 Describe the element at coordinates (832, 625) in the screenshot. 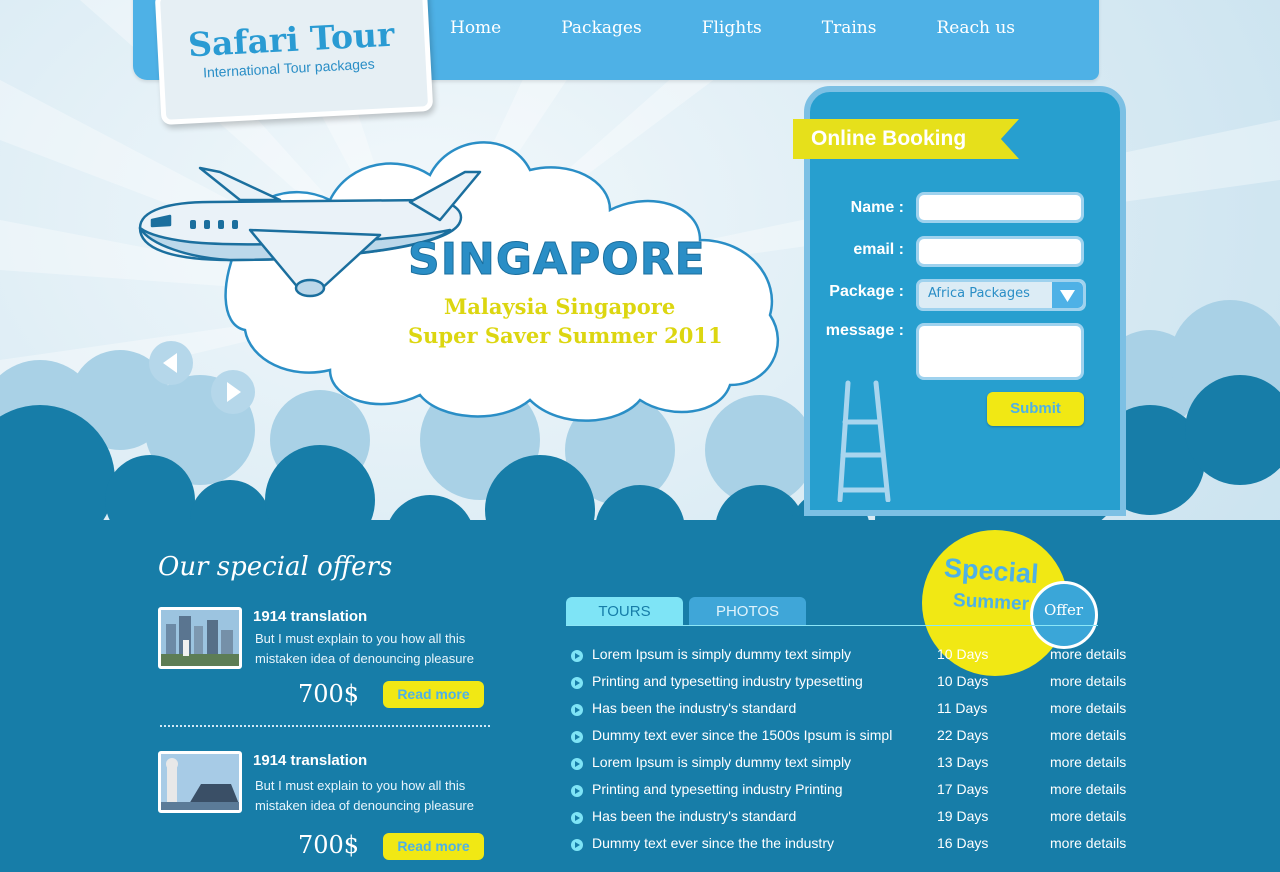

I see `tab-underline` at that location.